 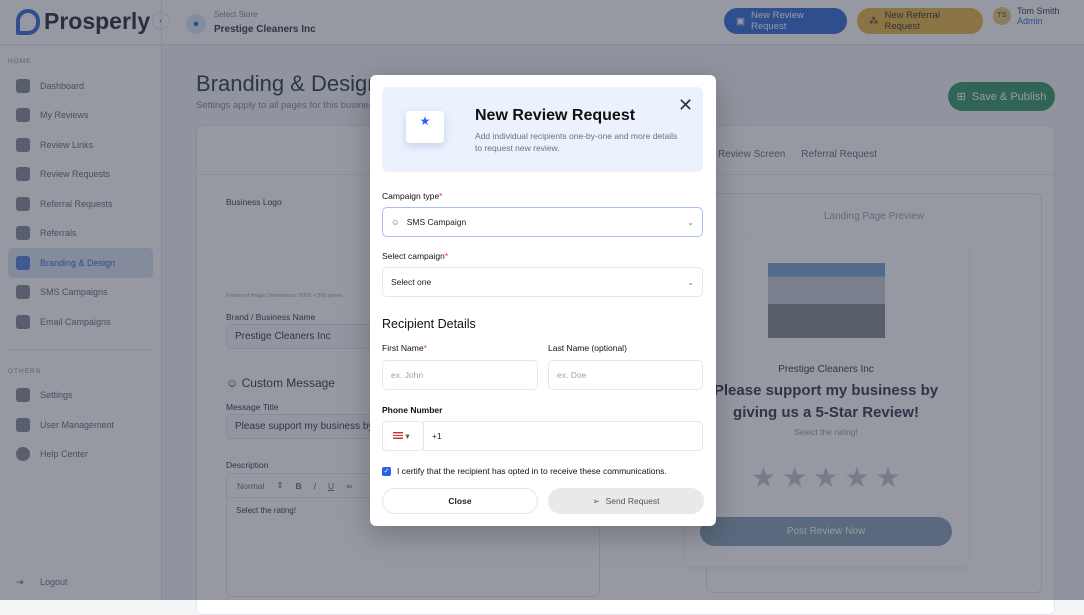 What do you see at coordinates (425, 127) in the screenshot?
I see `envelope-star-icon: ★` at bounding box center [425, 127].